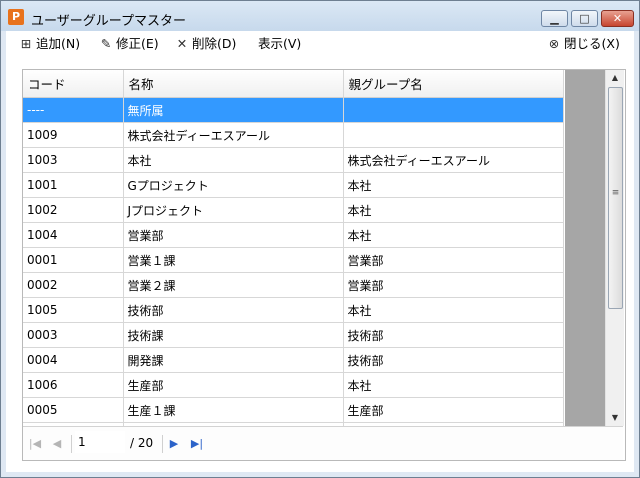  What do you see at coordinates (233, 84) in the screenshot?
I see `column-header-name: 名称` at bounding box center [233, 84].